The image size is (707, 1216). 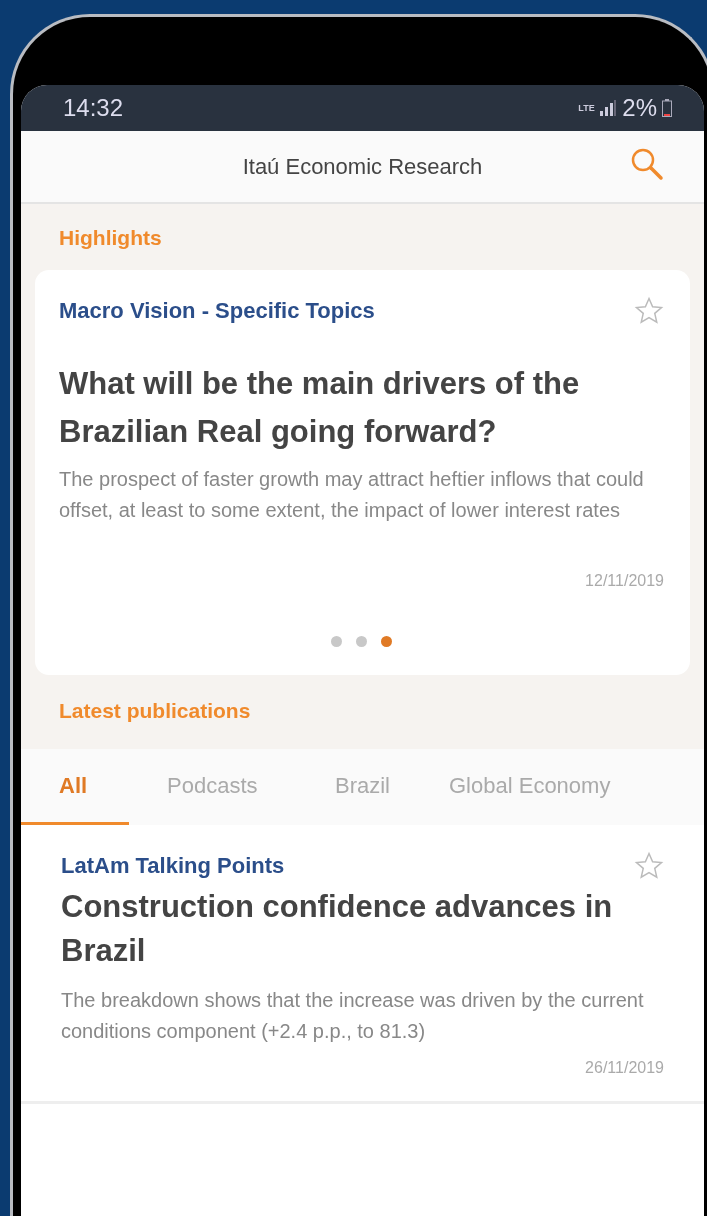 What do you see at coordinates (608, 108) in the screenshot?
I see `signal-icon` at bounding box center [608, 108].